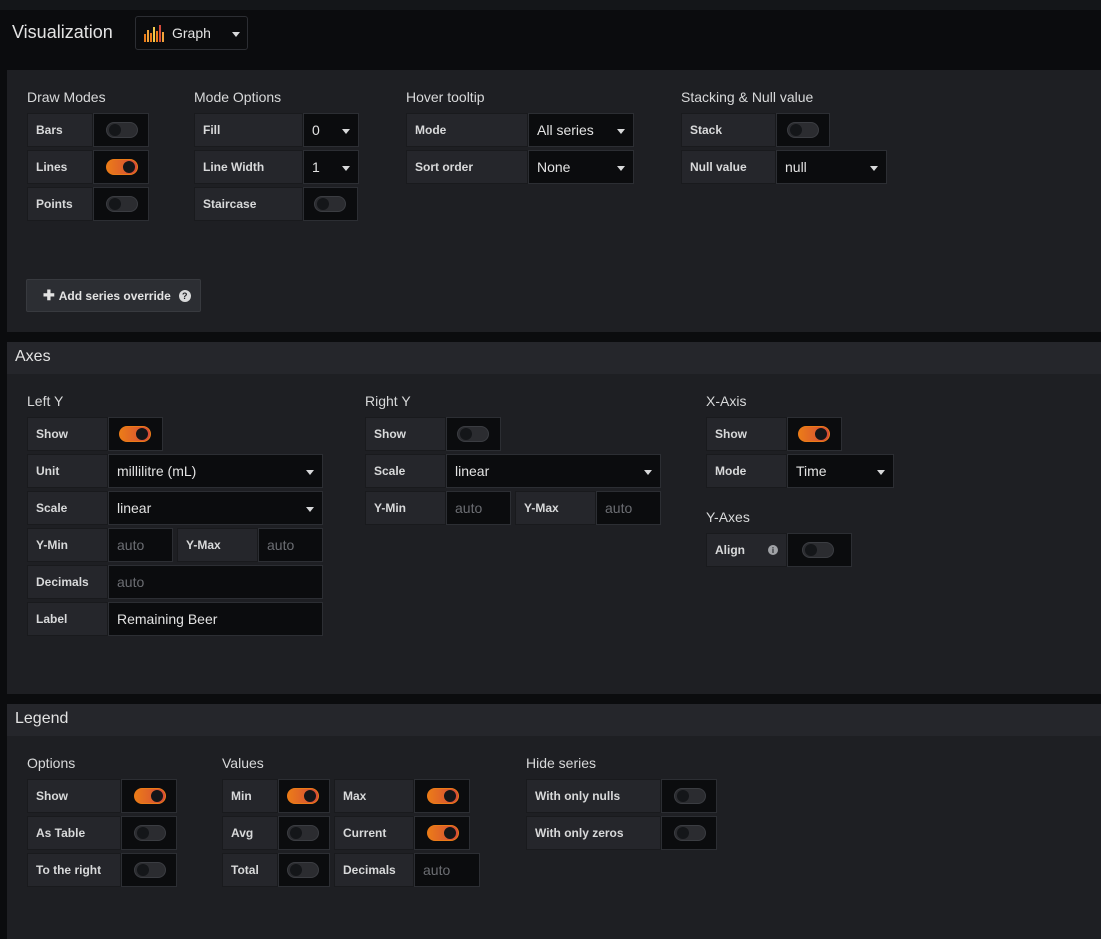  Describe the element at coordinates (554, 720) in the screenshot. I see `legend-header: Legend` at that location.